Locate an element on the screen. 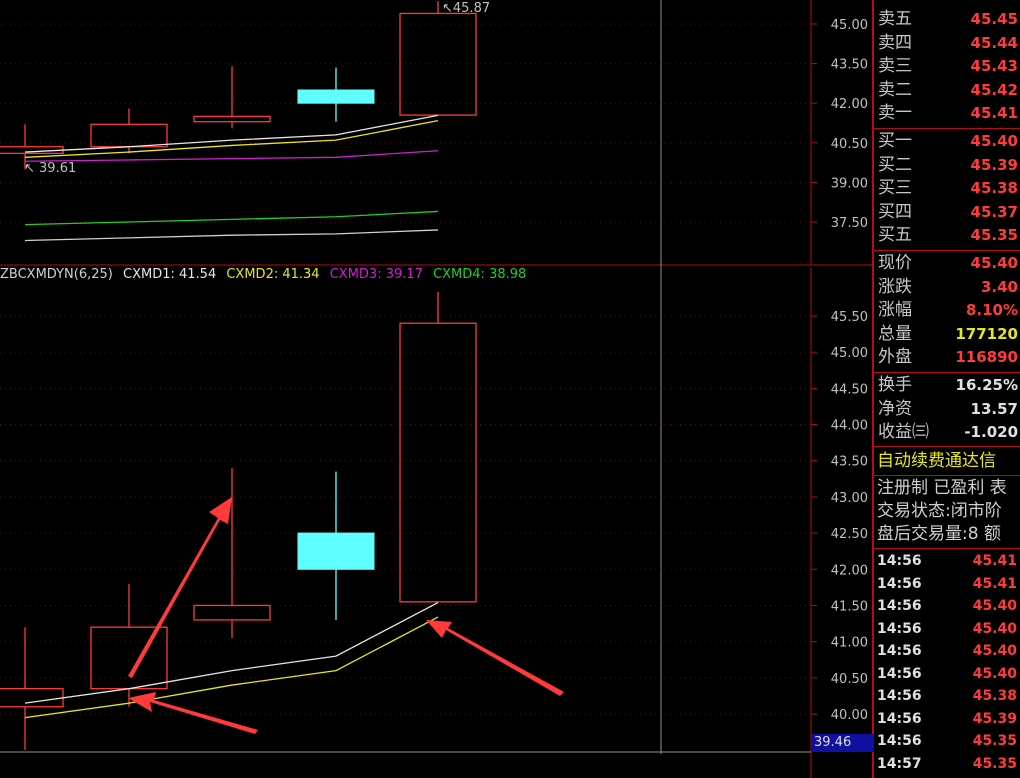  tick-row: 14:56 45.38 is located at coordinates (947, 696).